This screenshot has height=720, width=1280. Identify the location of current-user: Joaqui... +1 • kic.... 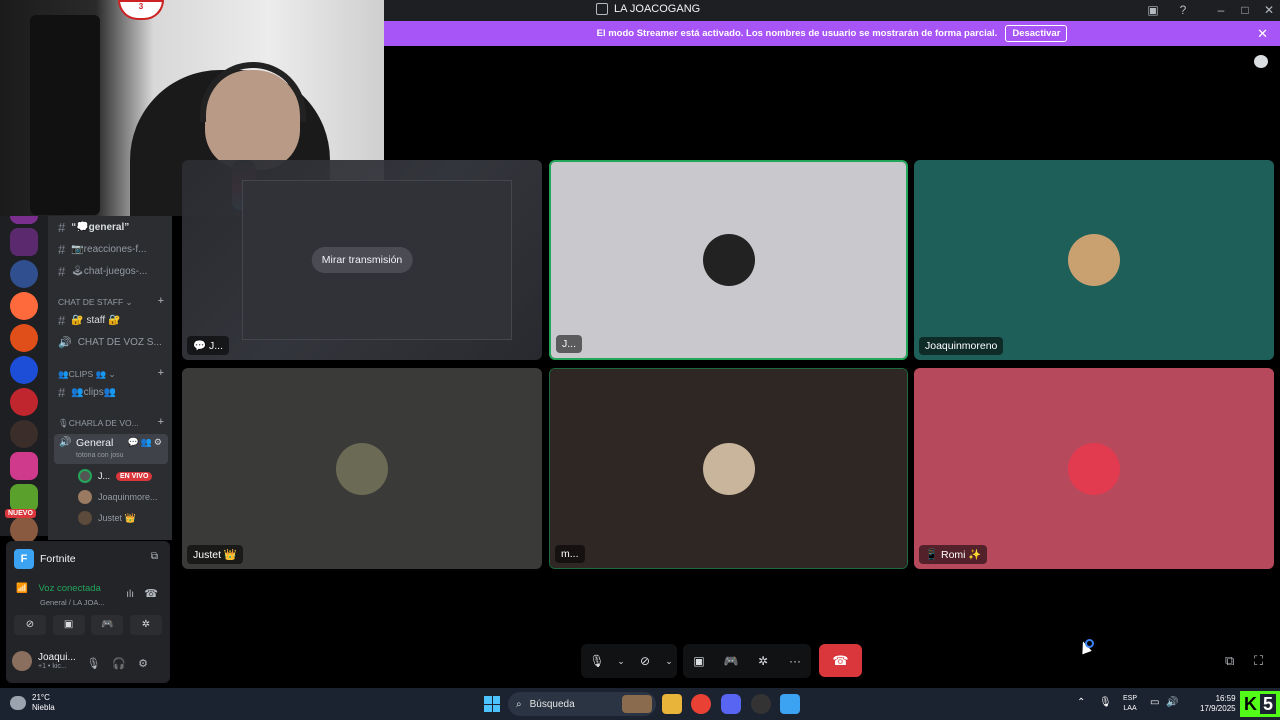
(44, 661).